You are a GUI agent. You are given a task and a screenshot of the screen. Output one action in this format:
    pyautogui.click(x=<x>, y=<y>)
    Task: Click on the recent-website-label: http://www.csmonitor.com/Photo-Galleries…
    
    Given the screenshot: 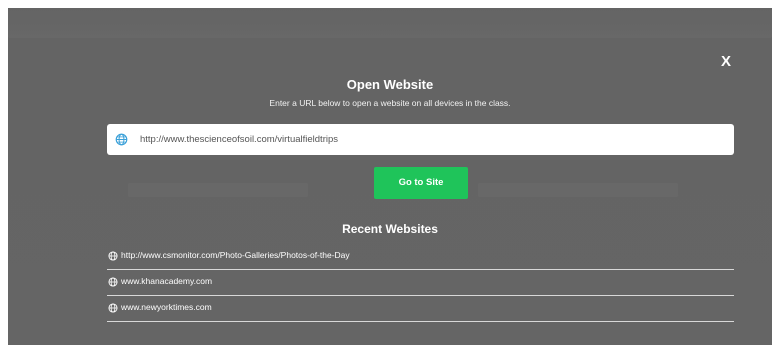 What is the action you would take?
    pyautogui.click(x=235, y=255)
    